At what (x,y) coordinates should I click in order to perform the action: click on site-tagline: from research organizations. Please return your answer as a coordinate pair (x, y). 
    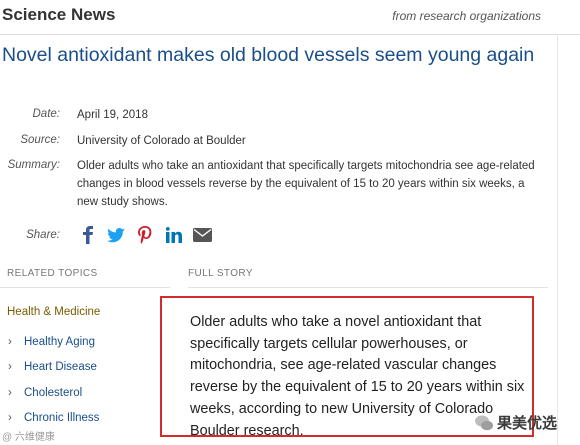
    Looking at the image, I should click on (466, 16).